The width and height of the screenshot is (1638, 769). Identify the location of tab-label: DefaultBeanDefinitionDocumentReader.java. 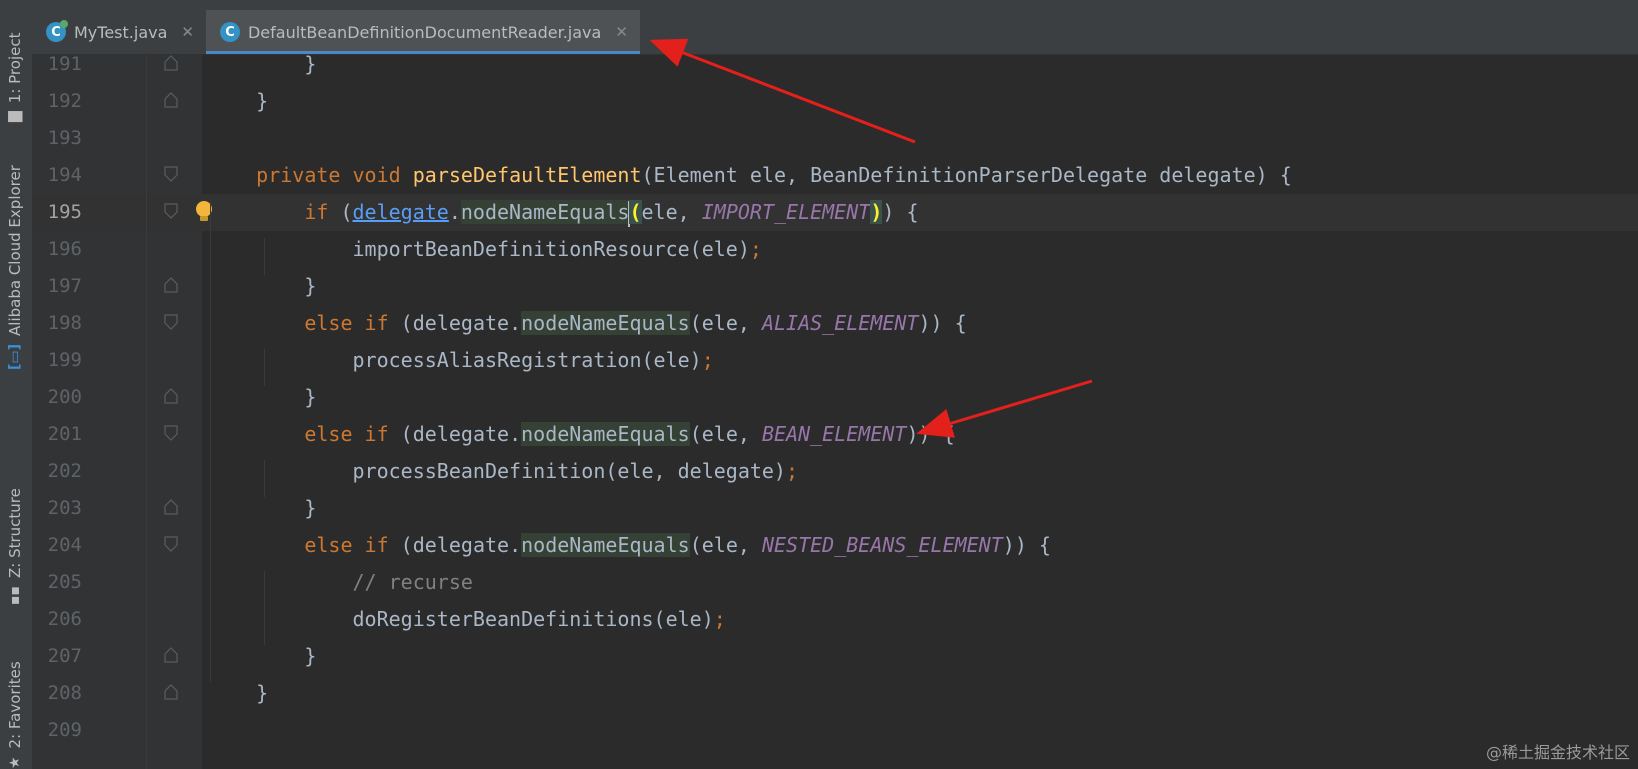
(424, 32).